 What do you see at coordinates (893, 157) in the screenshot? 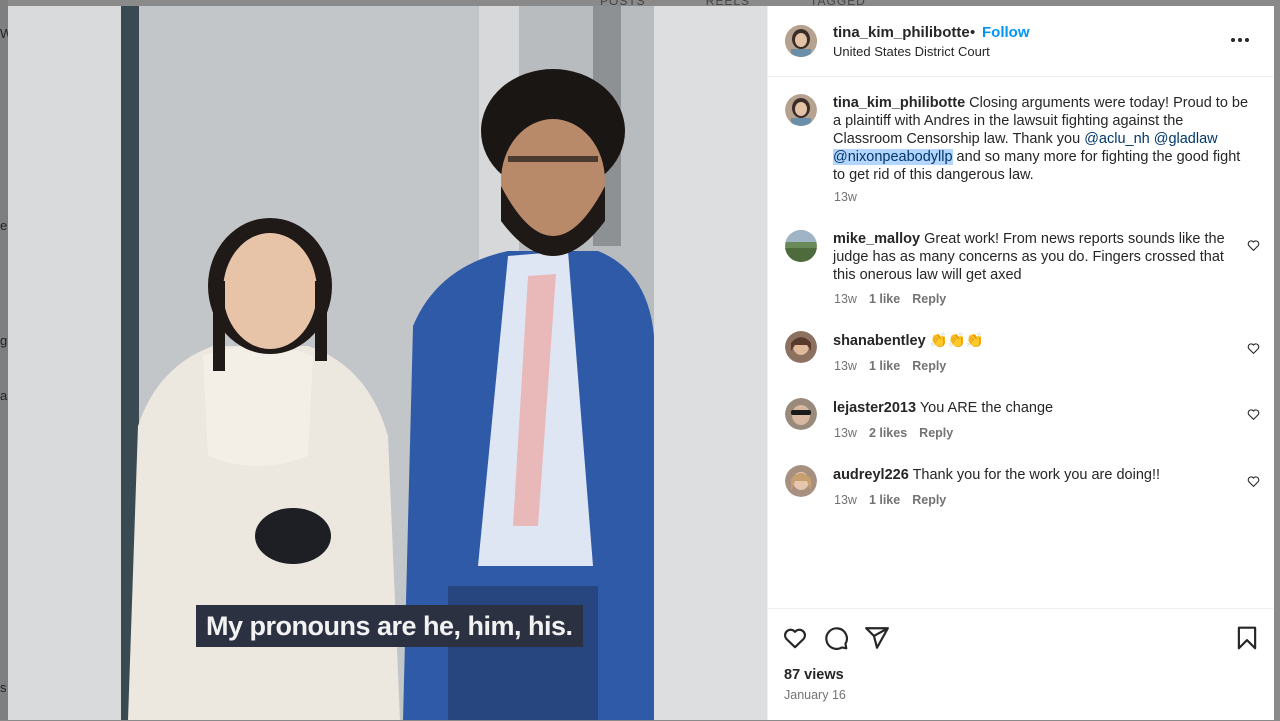
I see `mention-link-selected: @nixonpeabodyllp` at bounding box center [893, 157].